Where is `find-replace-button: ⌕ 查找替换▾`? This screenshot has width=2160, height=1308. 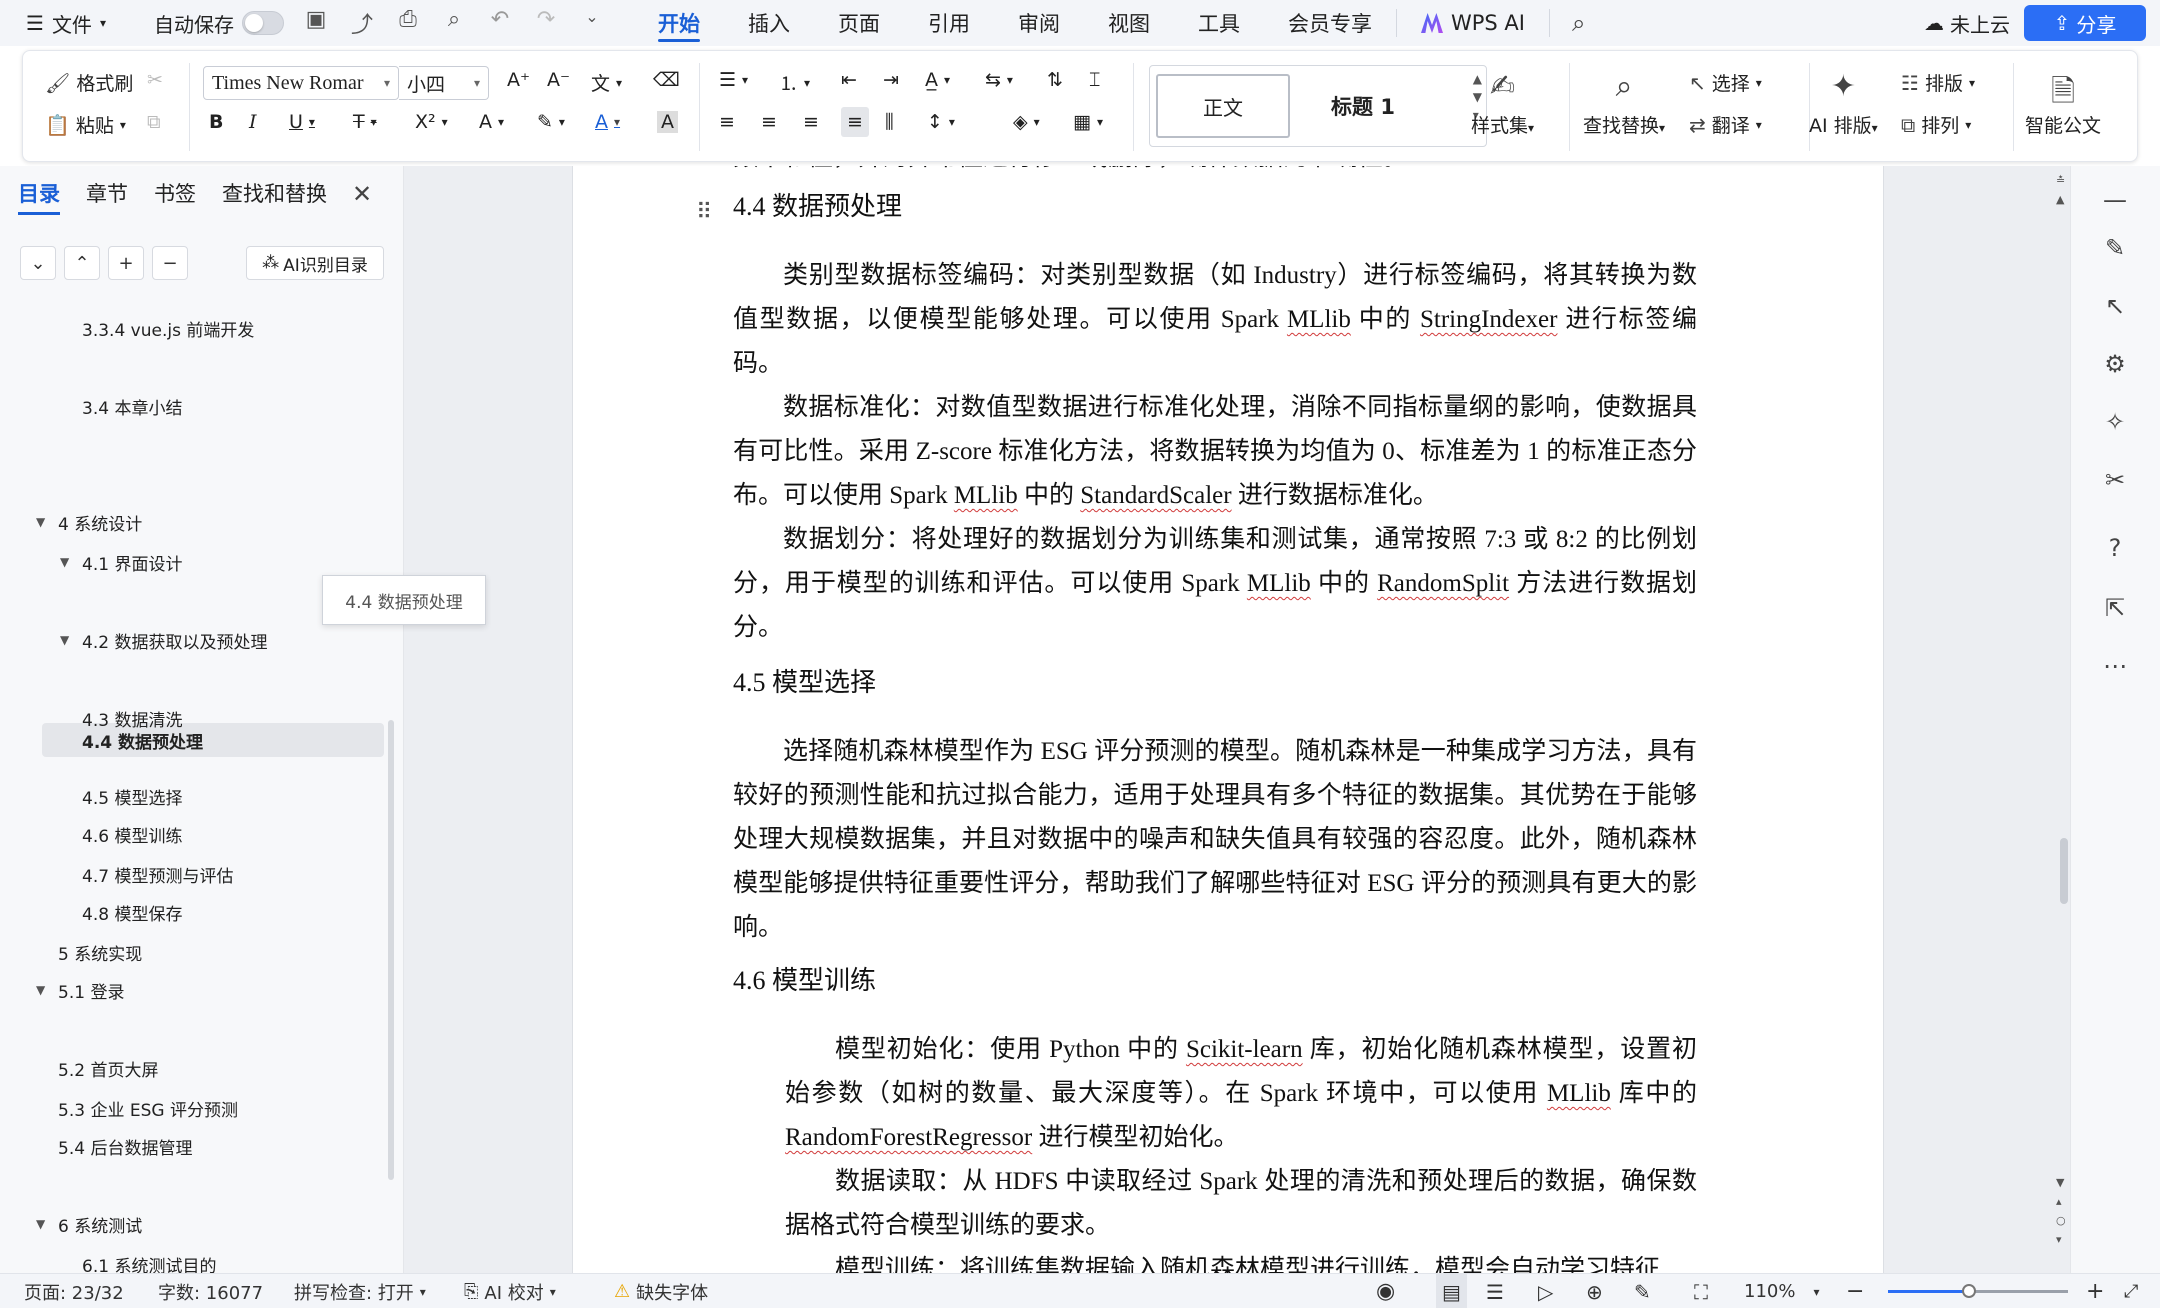 find-replace-button: ⌕ 查找替换▾ is located at coordinates (1624, 103).